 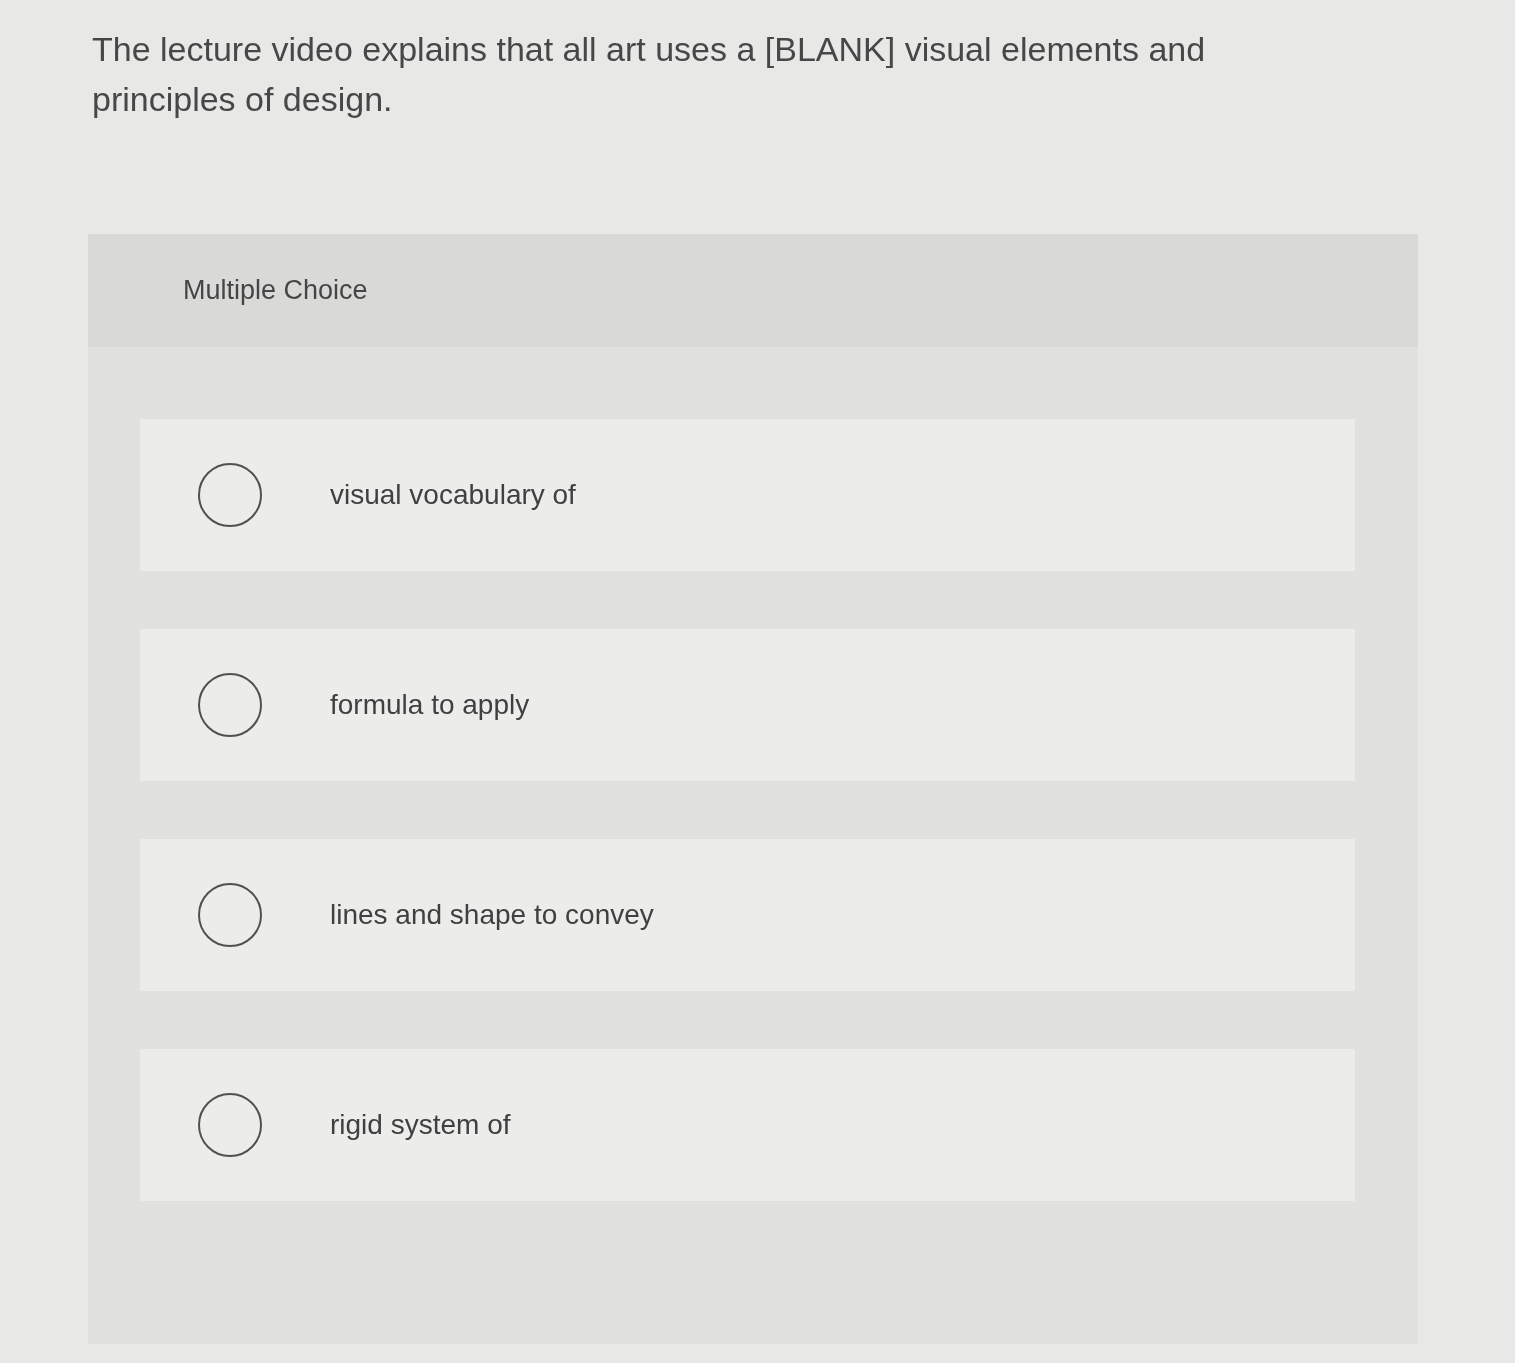 I want to click on option-card: lines and shape to convey, so click(x=747, y=915).